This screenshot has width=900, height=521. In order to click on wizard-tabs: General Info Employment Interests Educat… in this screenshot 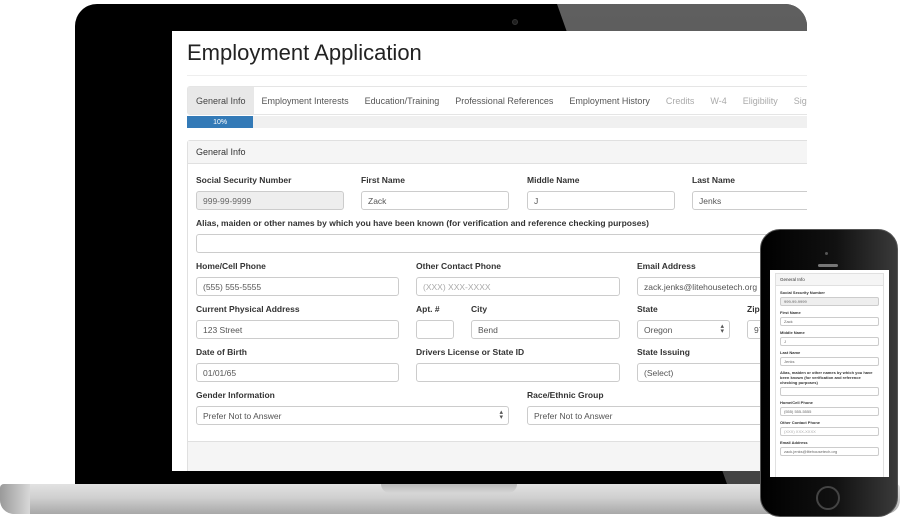, I will do `click(497, 100)`.